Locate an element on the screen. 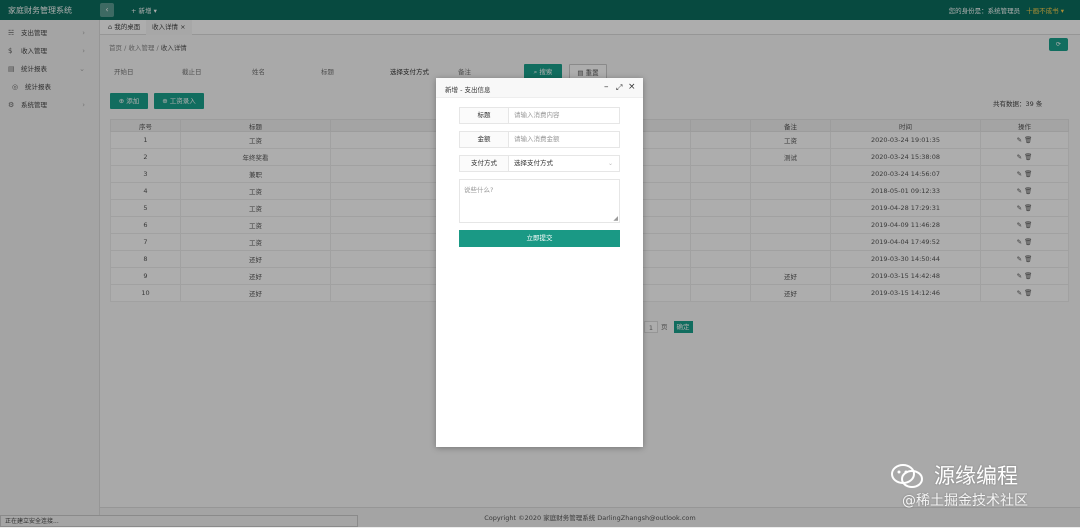 The height and width of the screenshot is (528, 1080). title-field-row: 标题 请输入消费内容 is located at coordinates (539, 115).